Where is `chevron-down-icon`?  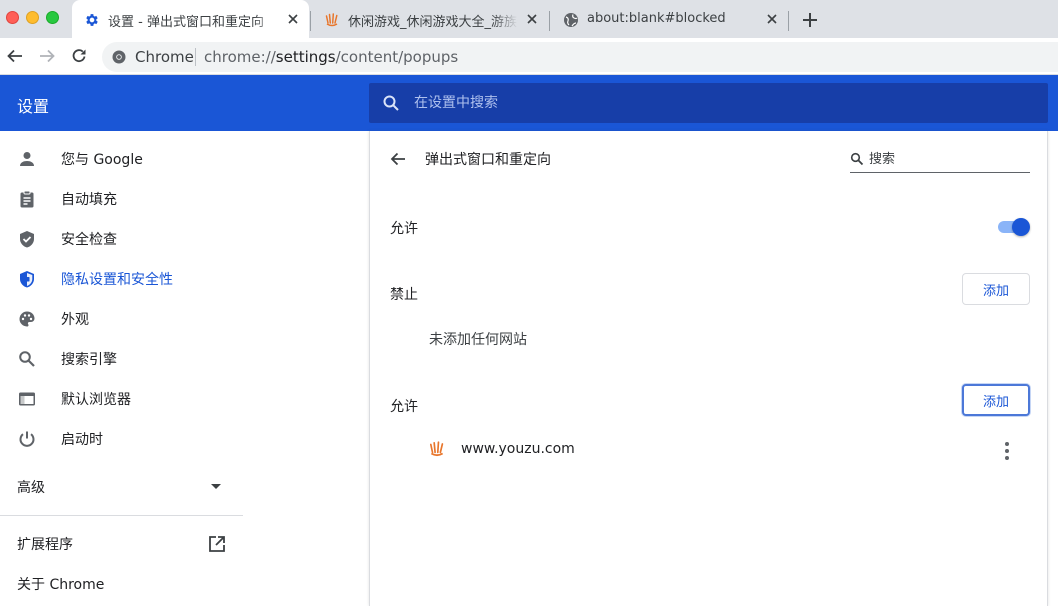
chevron-down-icon is located at coordinates (216, 486).